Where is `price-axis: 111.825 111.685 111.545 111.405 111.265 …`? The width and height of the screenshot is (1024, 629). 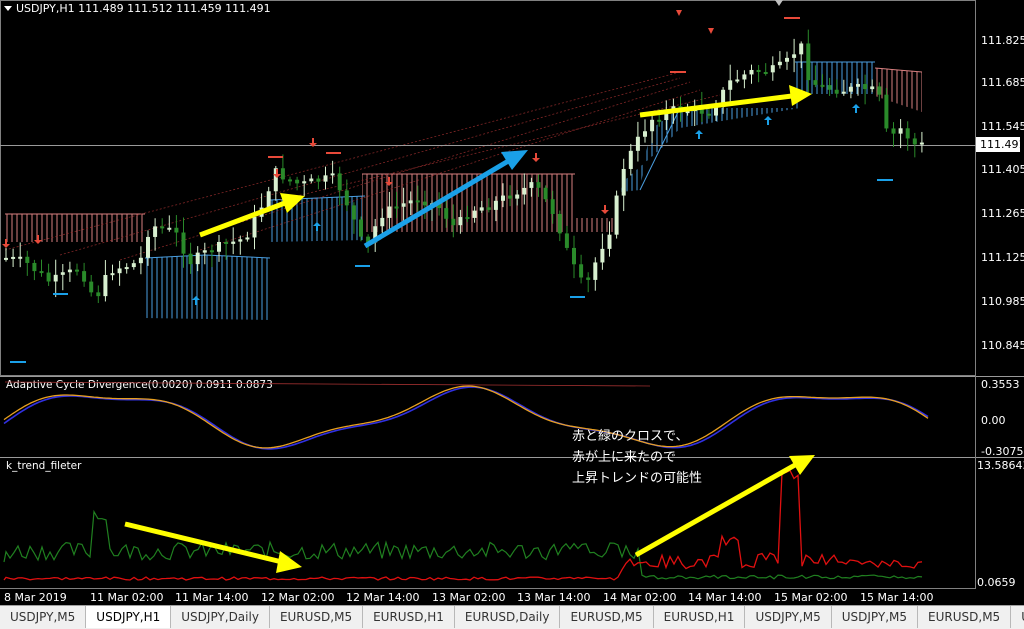 price-axis: 111.825 111.685 111.545 111.405 111.265 … is located at coordinates (1002, 193).